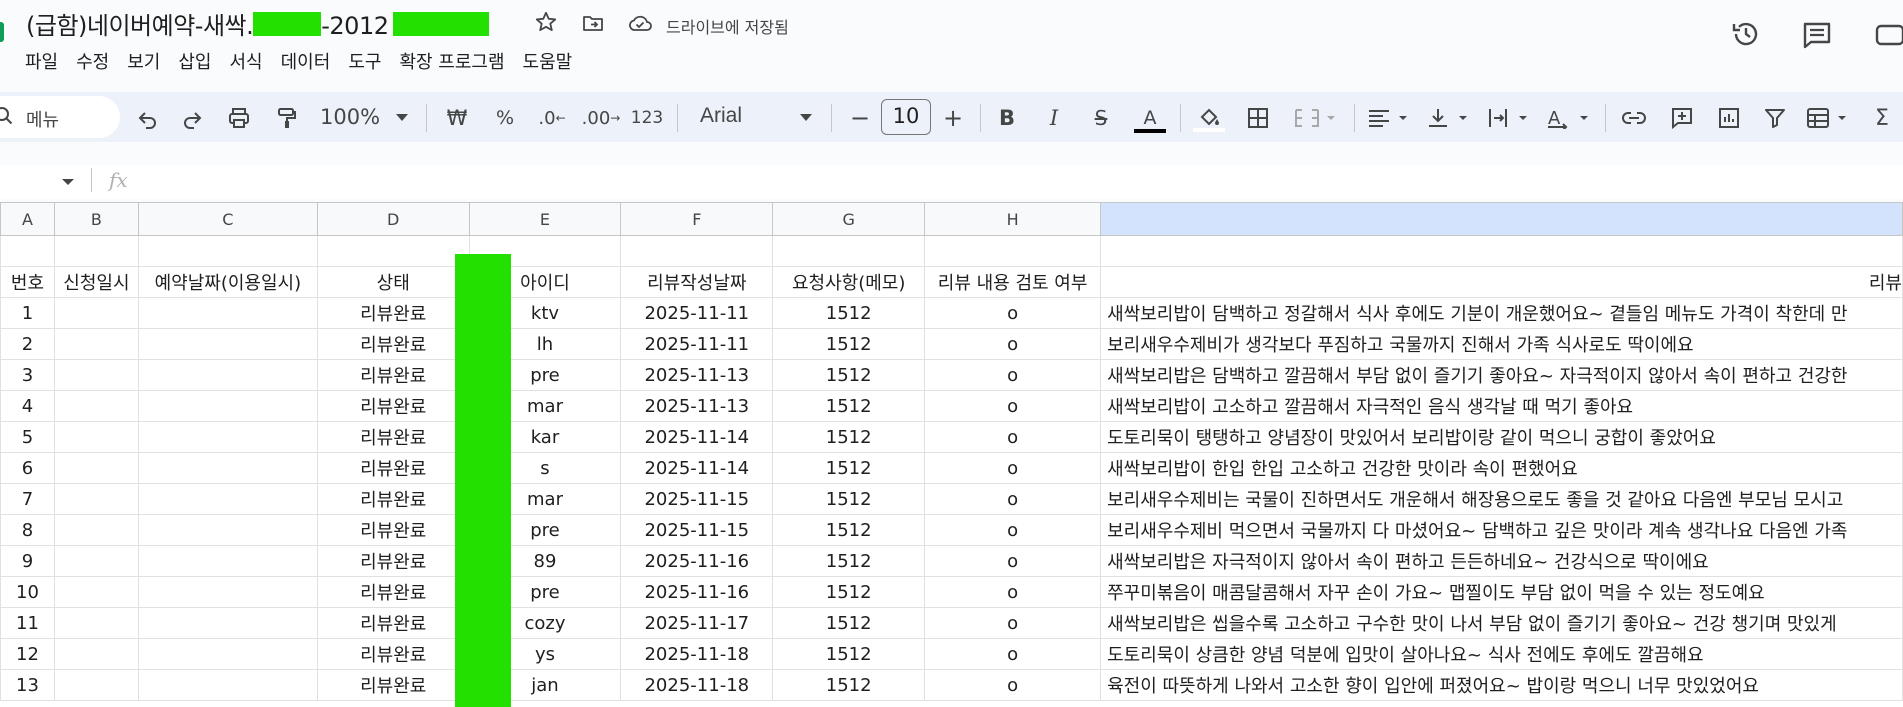 The image size is (1903, 707). What do you see at coordinates (1634, 118) in the screenshot?
I see `insert-link-icon` at bounding box center [1634, 118].